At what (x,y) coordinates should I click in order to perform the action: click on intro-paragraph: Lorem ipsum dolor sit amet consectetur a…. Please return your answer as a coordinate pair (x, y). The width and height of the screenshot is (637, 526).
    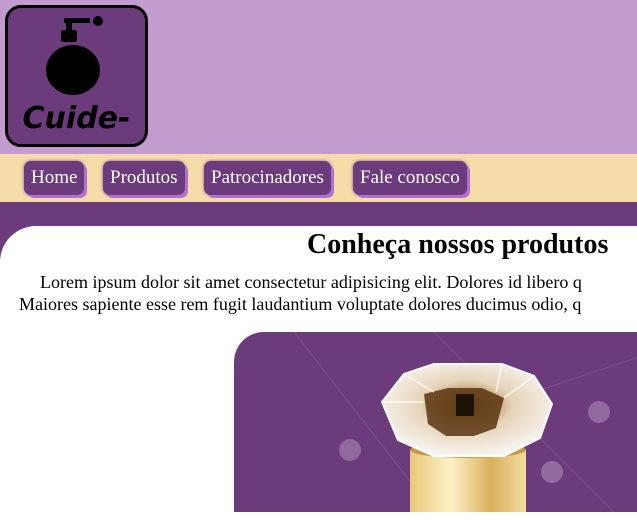
    Looking at the image, I should click on (328, 293).